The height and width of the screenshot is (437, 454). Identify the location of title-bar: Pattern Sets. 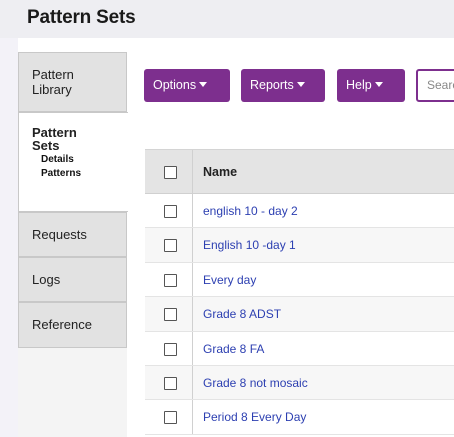
(227, 19).